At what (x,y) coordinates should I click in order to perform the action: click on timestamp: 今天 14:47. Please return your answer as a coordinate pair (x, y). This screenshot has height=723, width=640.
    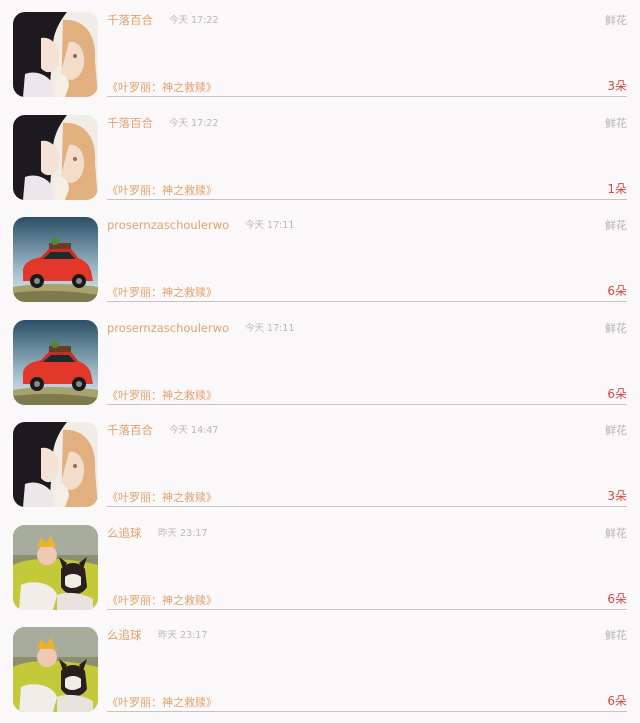
    Looking at the image, I should click on (194, 430).